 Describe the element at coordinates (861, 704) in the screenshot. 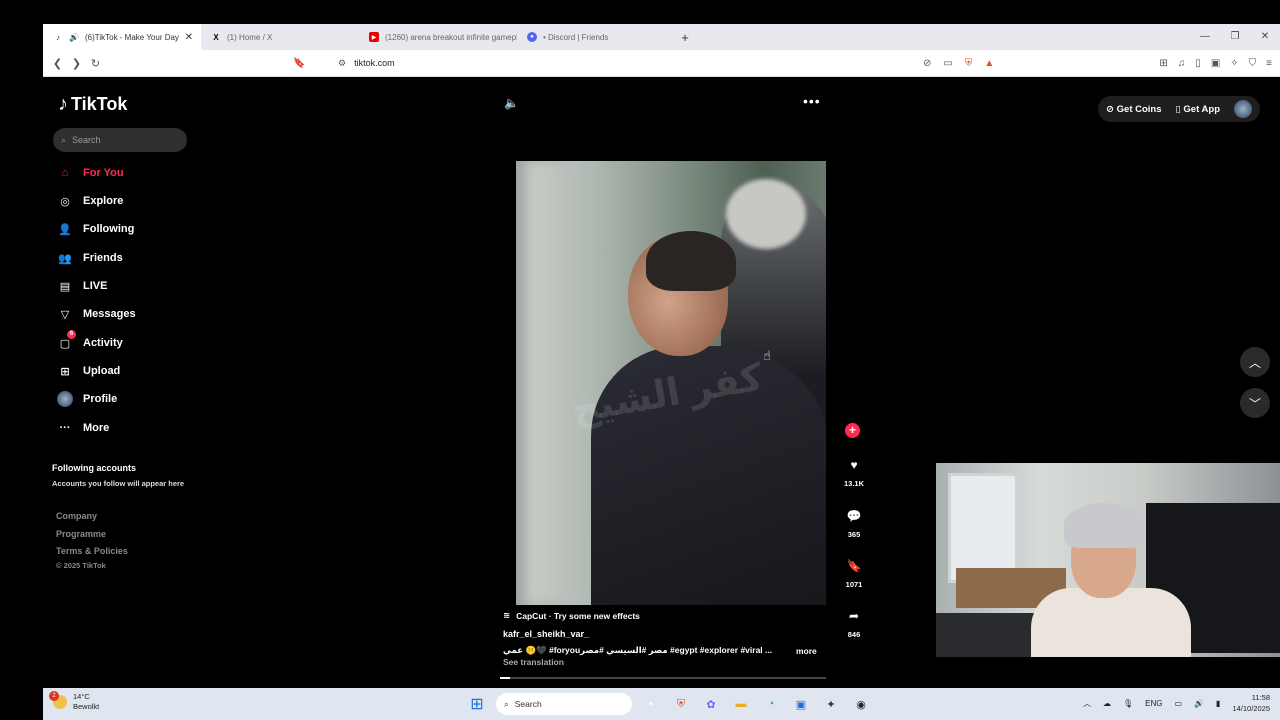

I see `steam-icon: ◉` at that location.